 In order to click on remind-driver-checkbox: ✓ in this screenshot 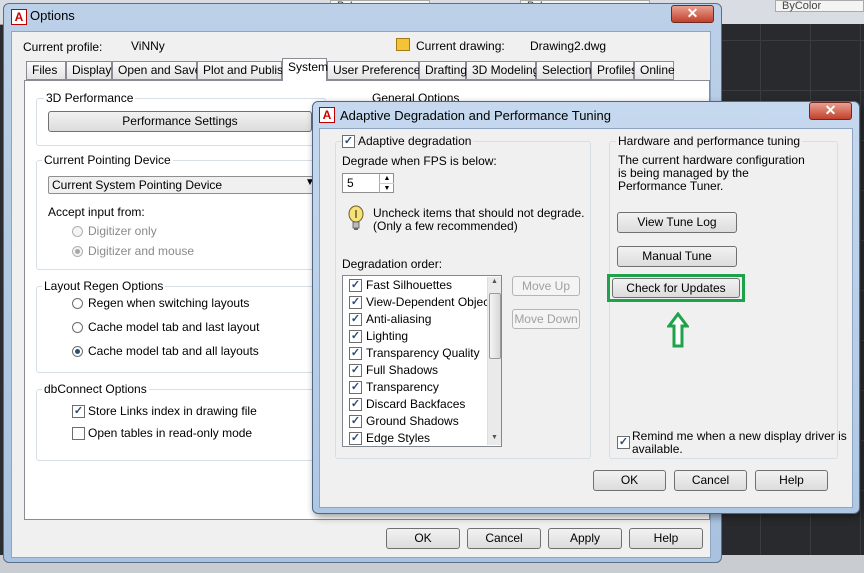, I will do `click(623, 442)`.